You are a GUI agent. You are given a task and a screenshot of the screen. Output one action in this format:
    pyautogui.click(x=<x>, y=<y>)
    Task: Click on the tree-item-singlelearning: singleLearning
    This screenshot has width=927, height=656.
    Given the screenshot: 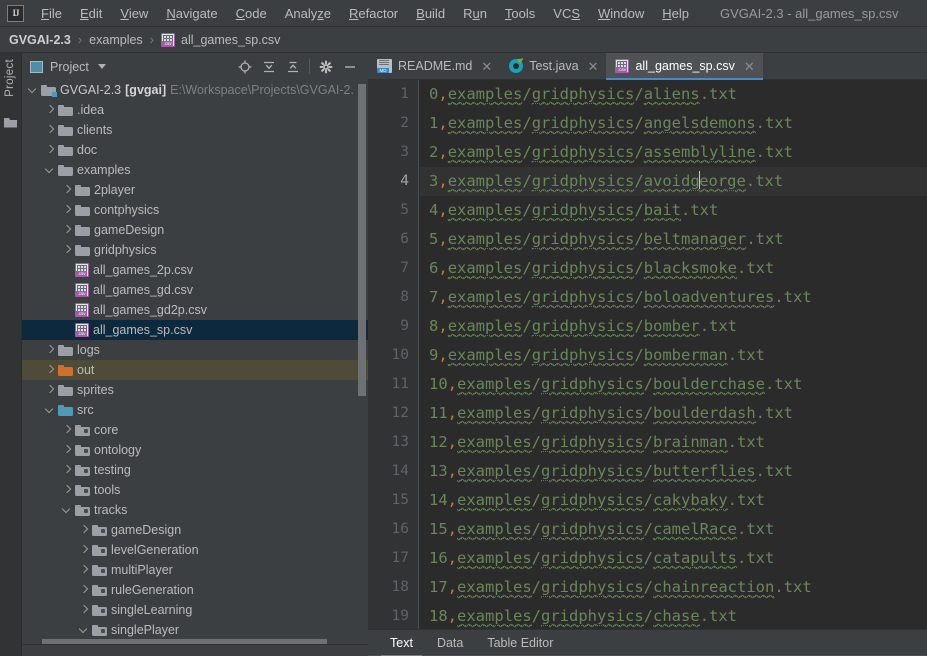 What is the action you would take?
    pyautogui.click(x=195, y=610)
    